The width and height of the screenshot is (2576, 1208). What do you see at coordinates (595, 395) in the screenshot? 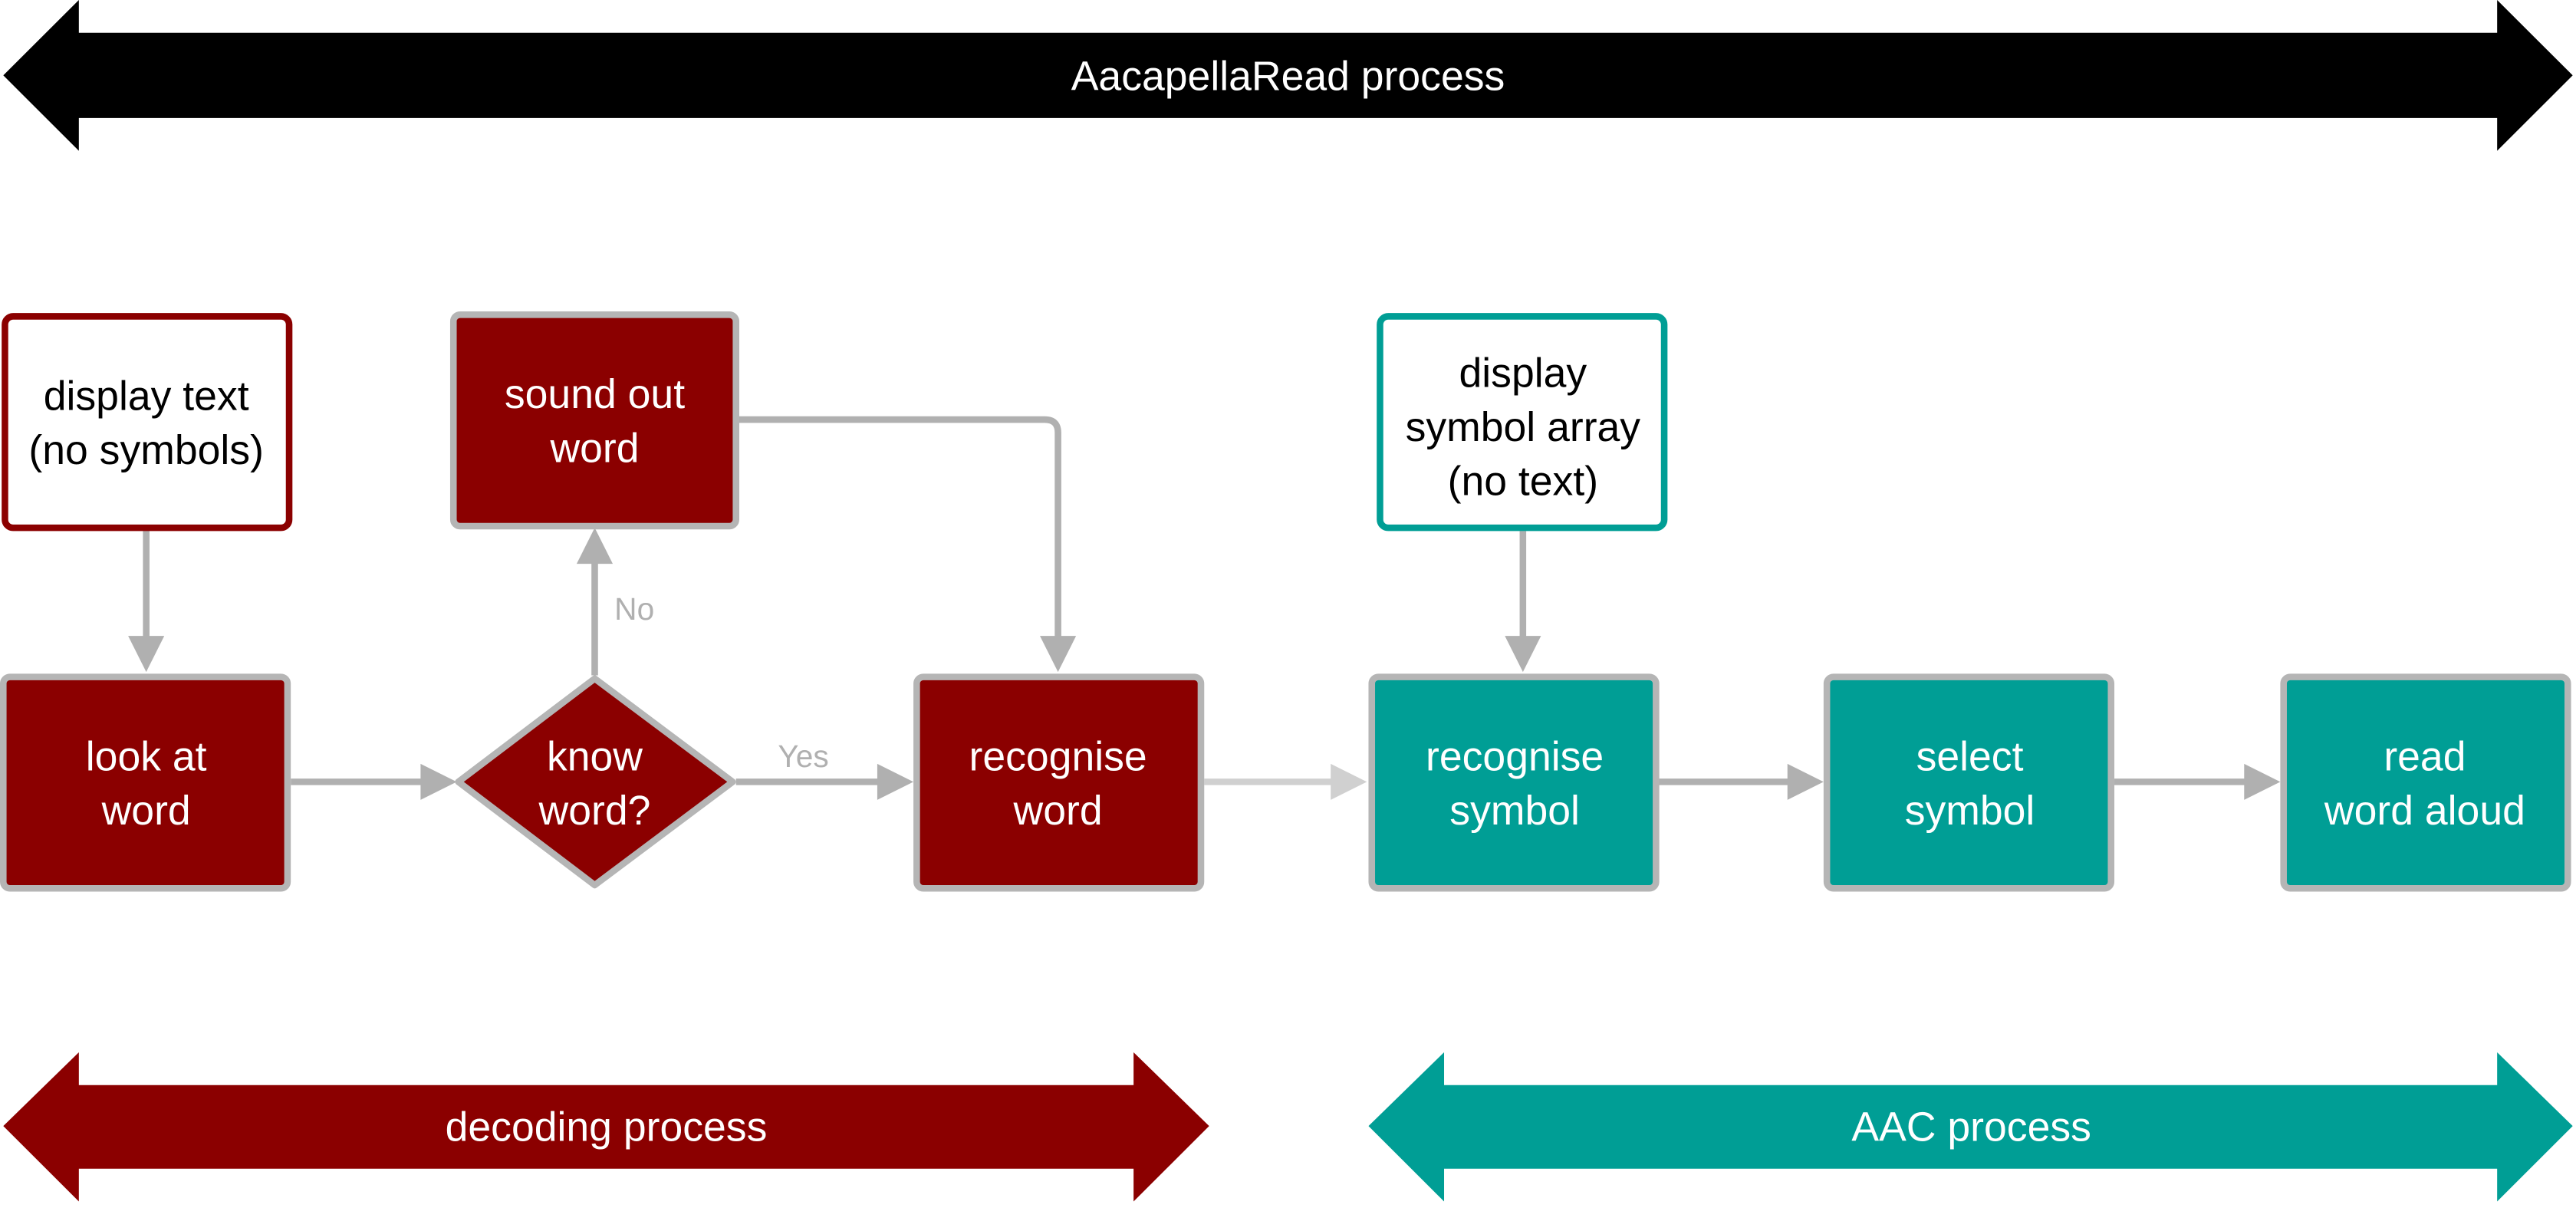
I see `node-label: sound out` at bounding box center [595, 395].